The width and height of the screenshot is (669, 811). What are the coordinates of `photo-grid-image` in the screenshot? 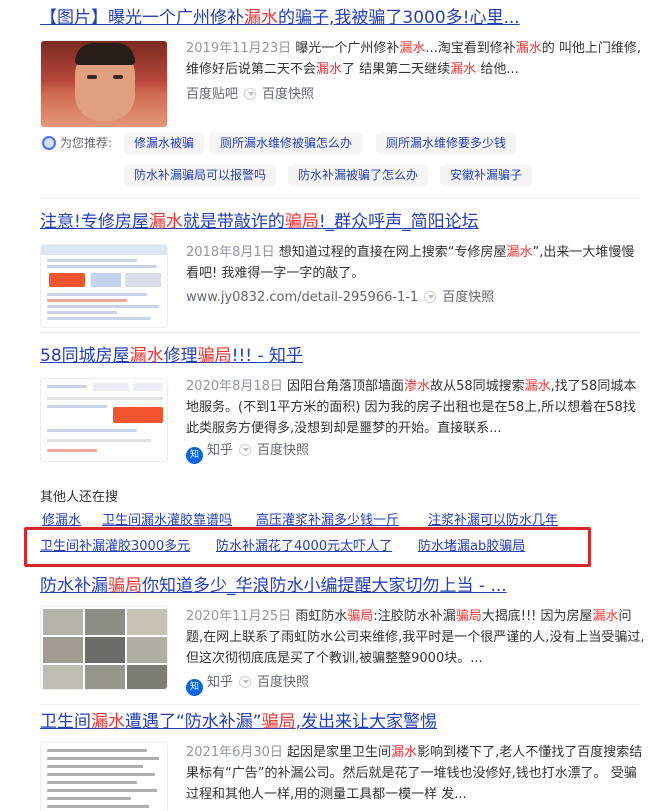 It's located at (104, 648).